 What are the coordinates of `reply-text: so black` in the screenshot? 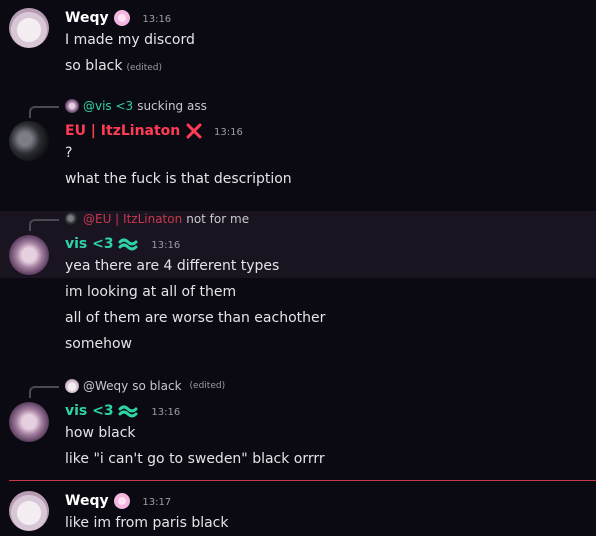 It's located at (157, 386).